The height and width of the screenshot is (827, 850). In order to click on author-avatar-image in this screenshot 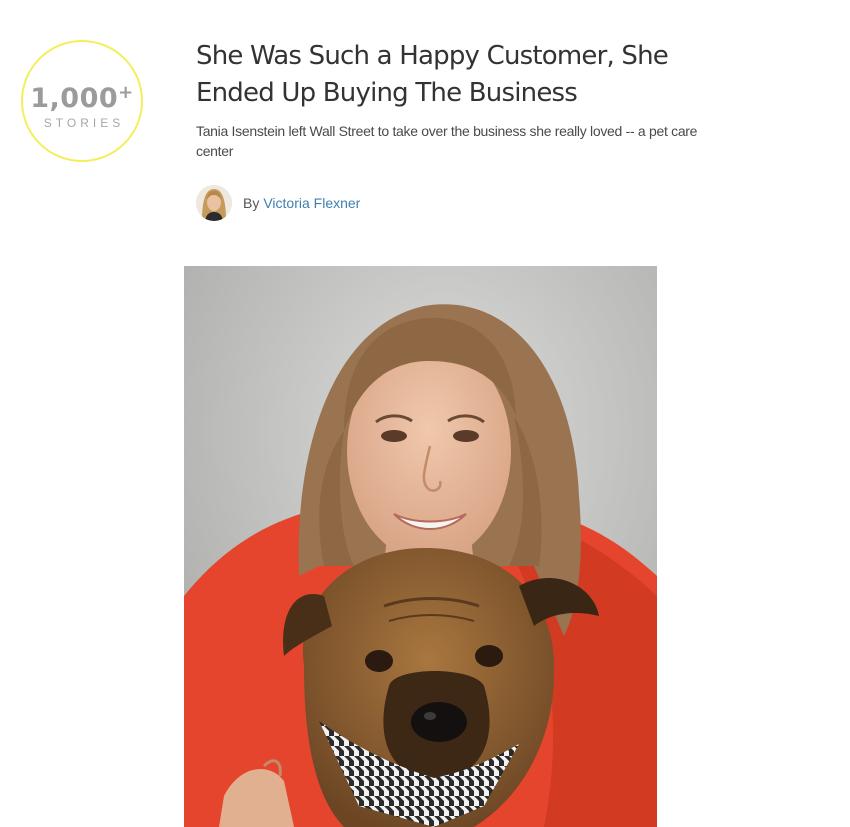, I will do `click(214, 202)`.